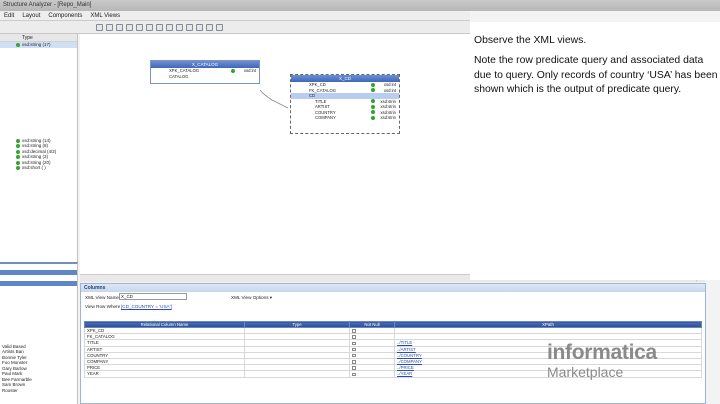  I want to click on xml-view-title: X_CD, so click(345, 78).